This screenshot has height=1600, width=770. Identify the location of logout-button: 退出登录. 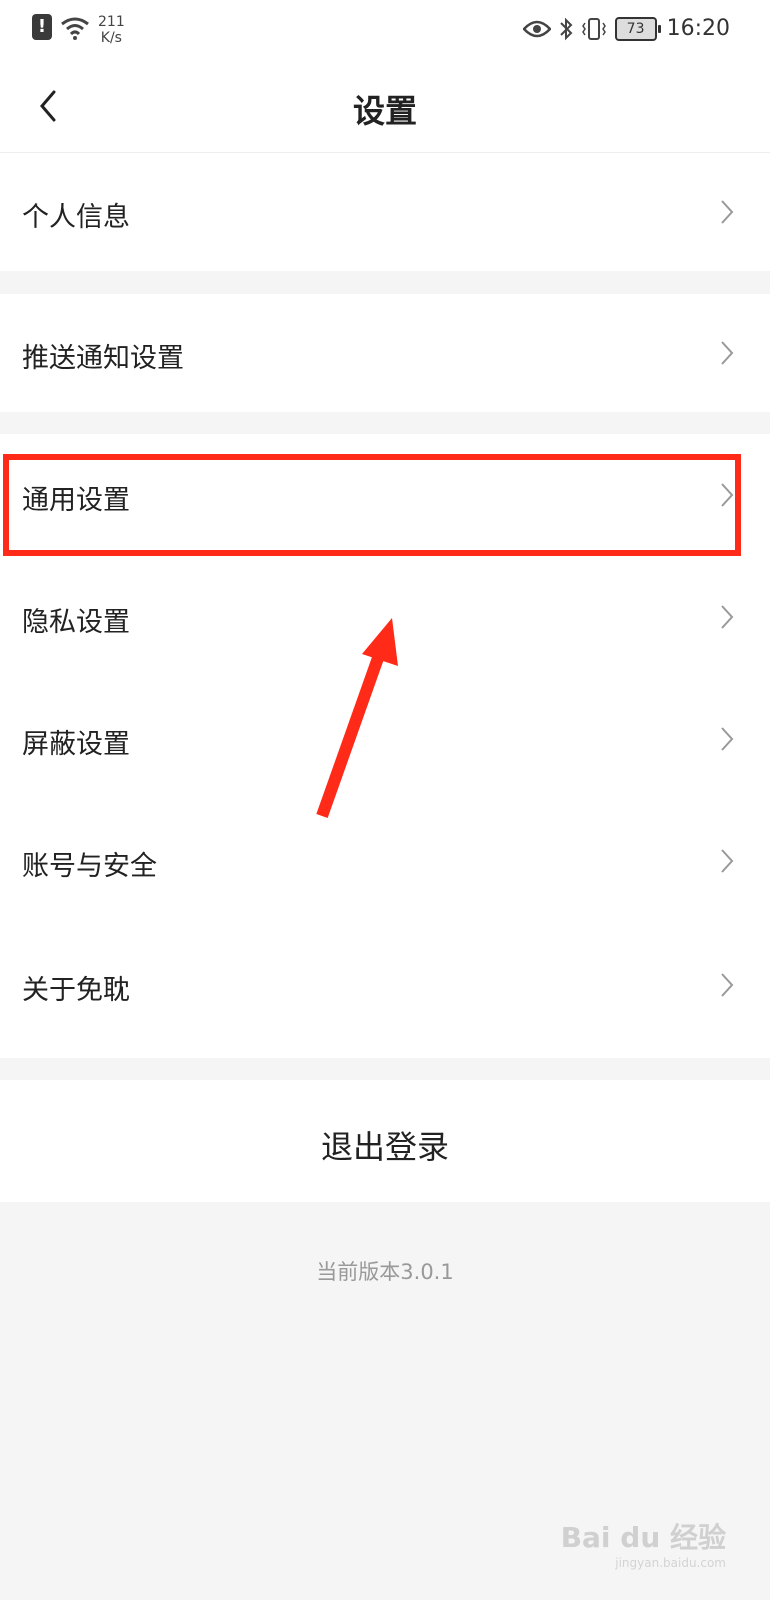
(385, 1141).